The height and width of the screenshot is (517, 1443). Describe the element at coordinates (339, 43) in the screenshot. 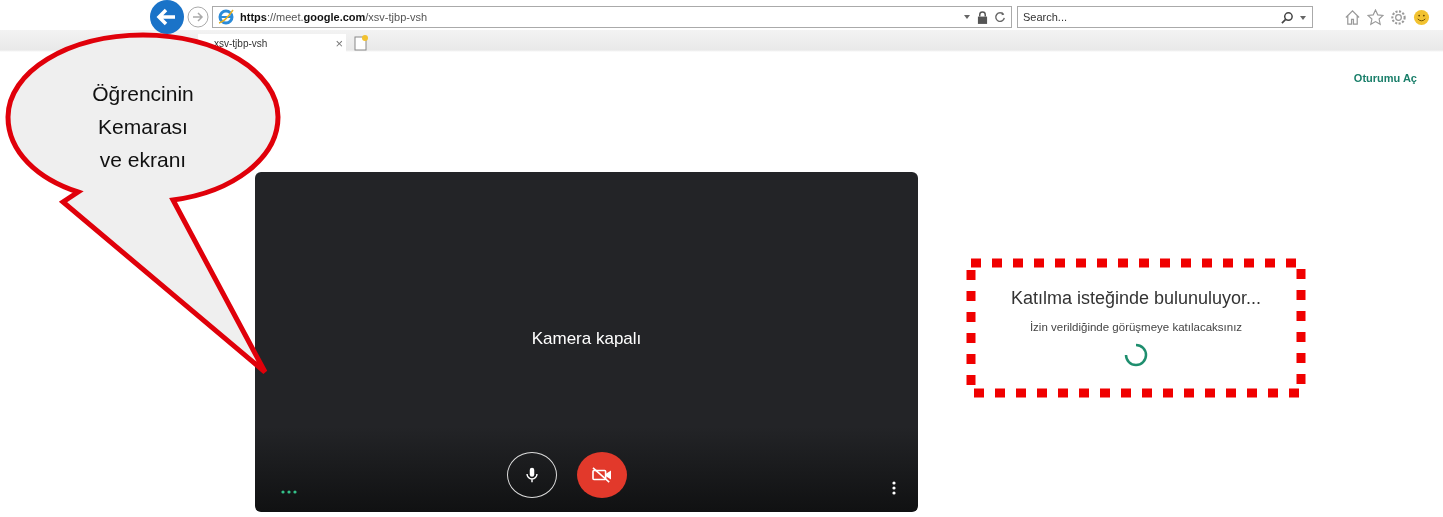

I see `close-tab-button: ×` at that location.